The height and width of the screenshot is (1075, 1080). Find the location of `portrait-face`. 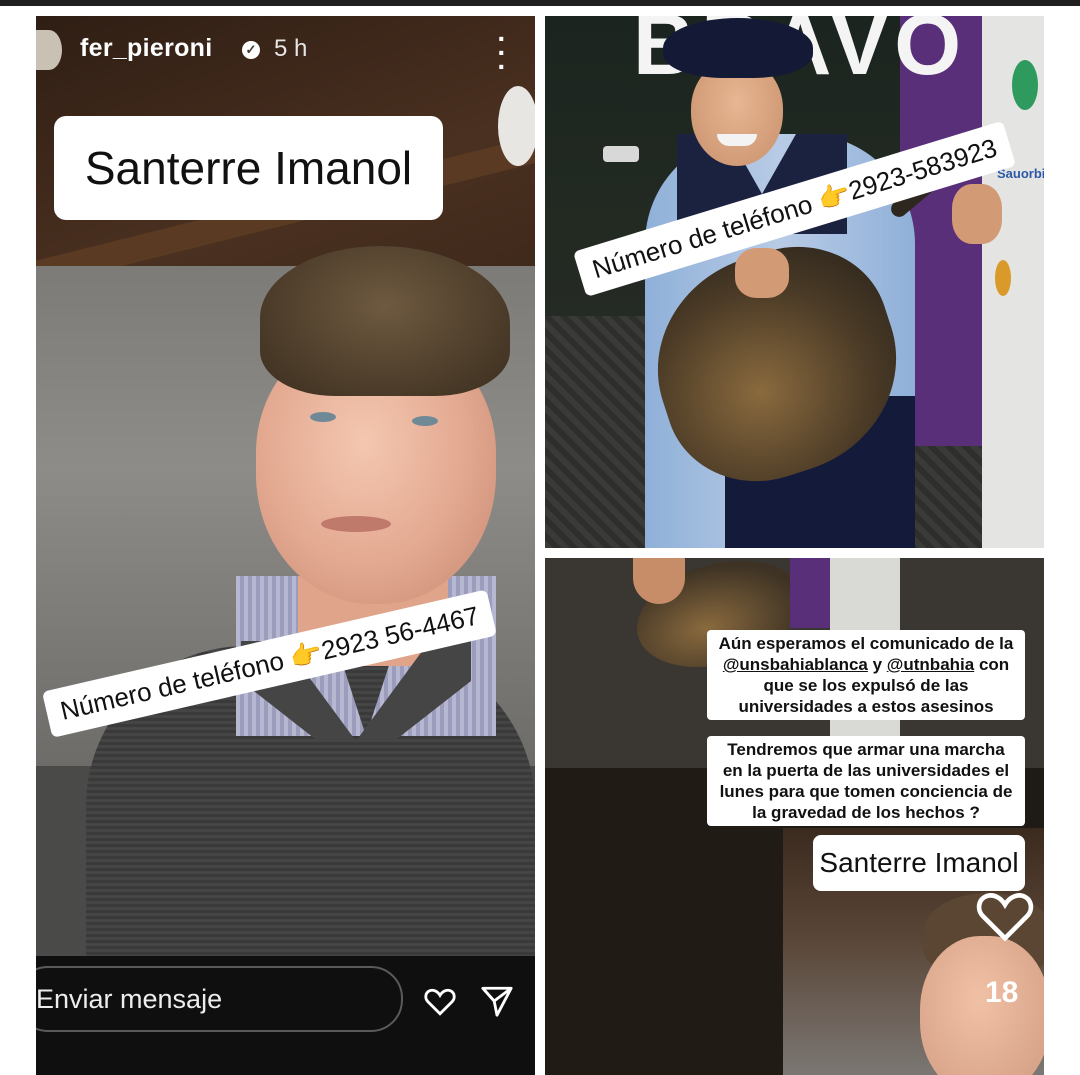

portrait-face is located at coordinates (982, 1005).